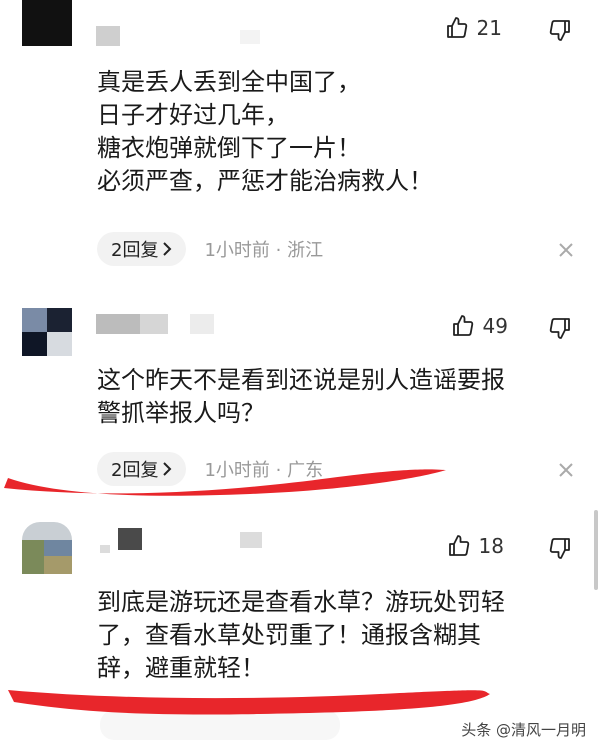 The height and width of the screenshot is (750, 600). I want to click on thumbs-down-icon, so click(560, 548).